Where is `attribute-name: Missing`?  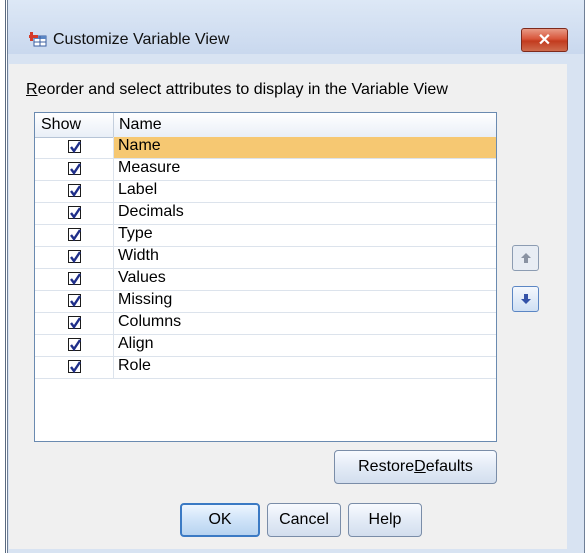 attribute-name: Missing is located at coordinates (145, 299).